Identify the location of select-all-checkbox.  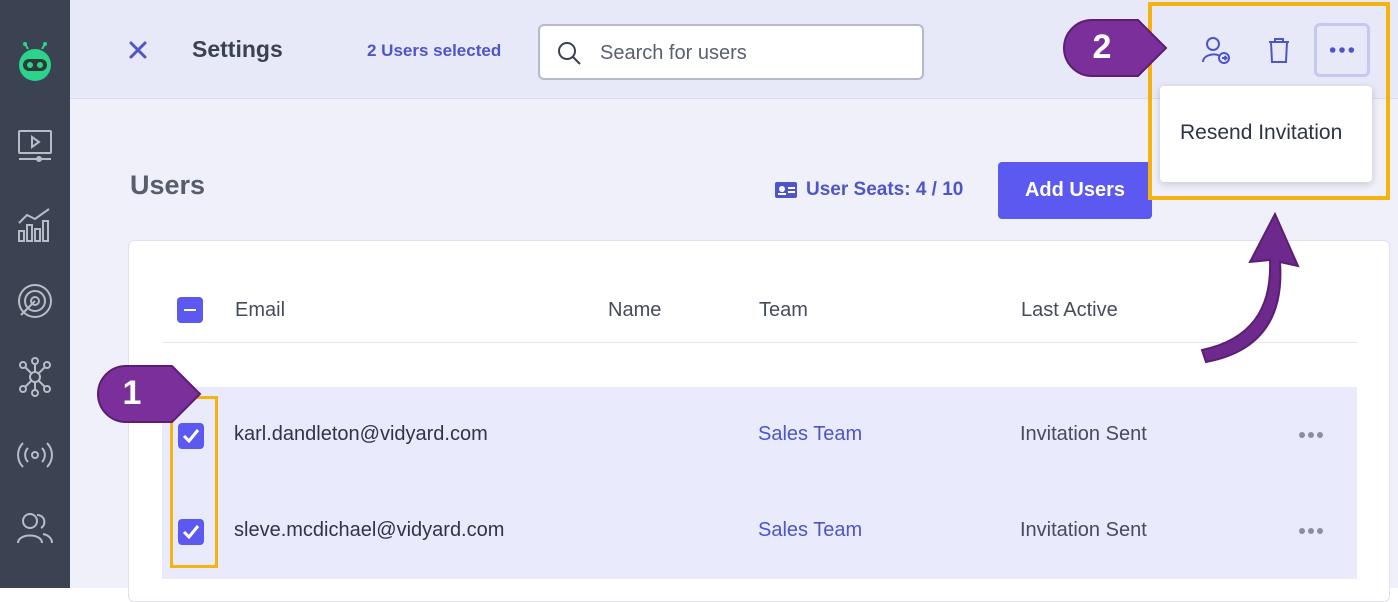
(190, 310).